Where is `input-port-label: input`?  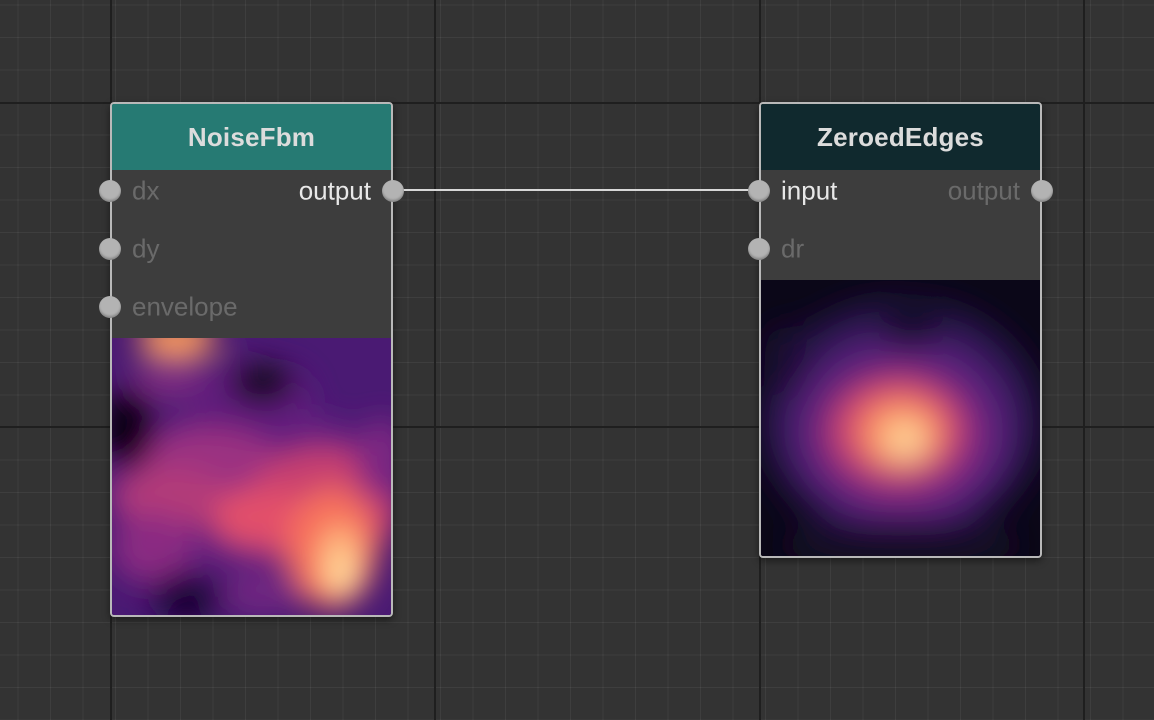
input-port-label: input is located at coordinates (809, 190).